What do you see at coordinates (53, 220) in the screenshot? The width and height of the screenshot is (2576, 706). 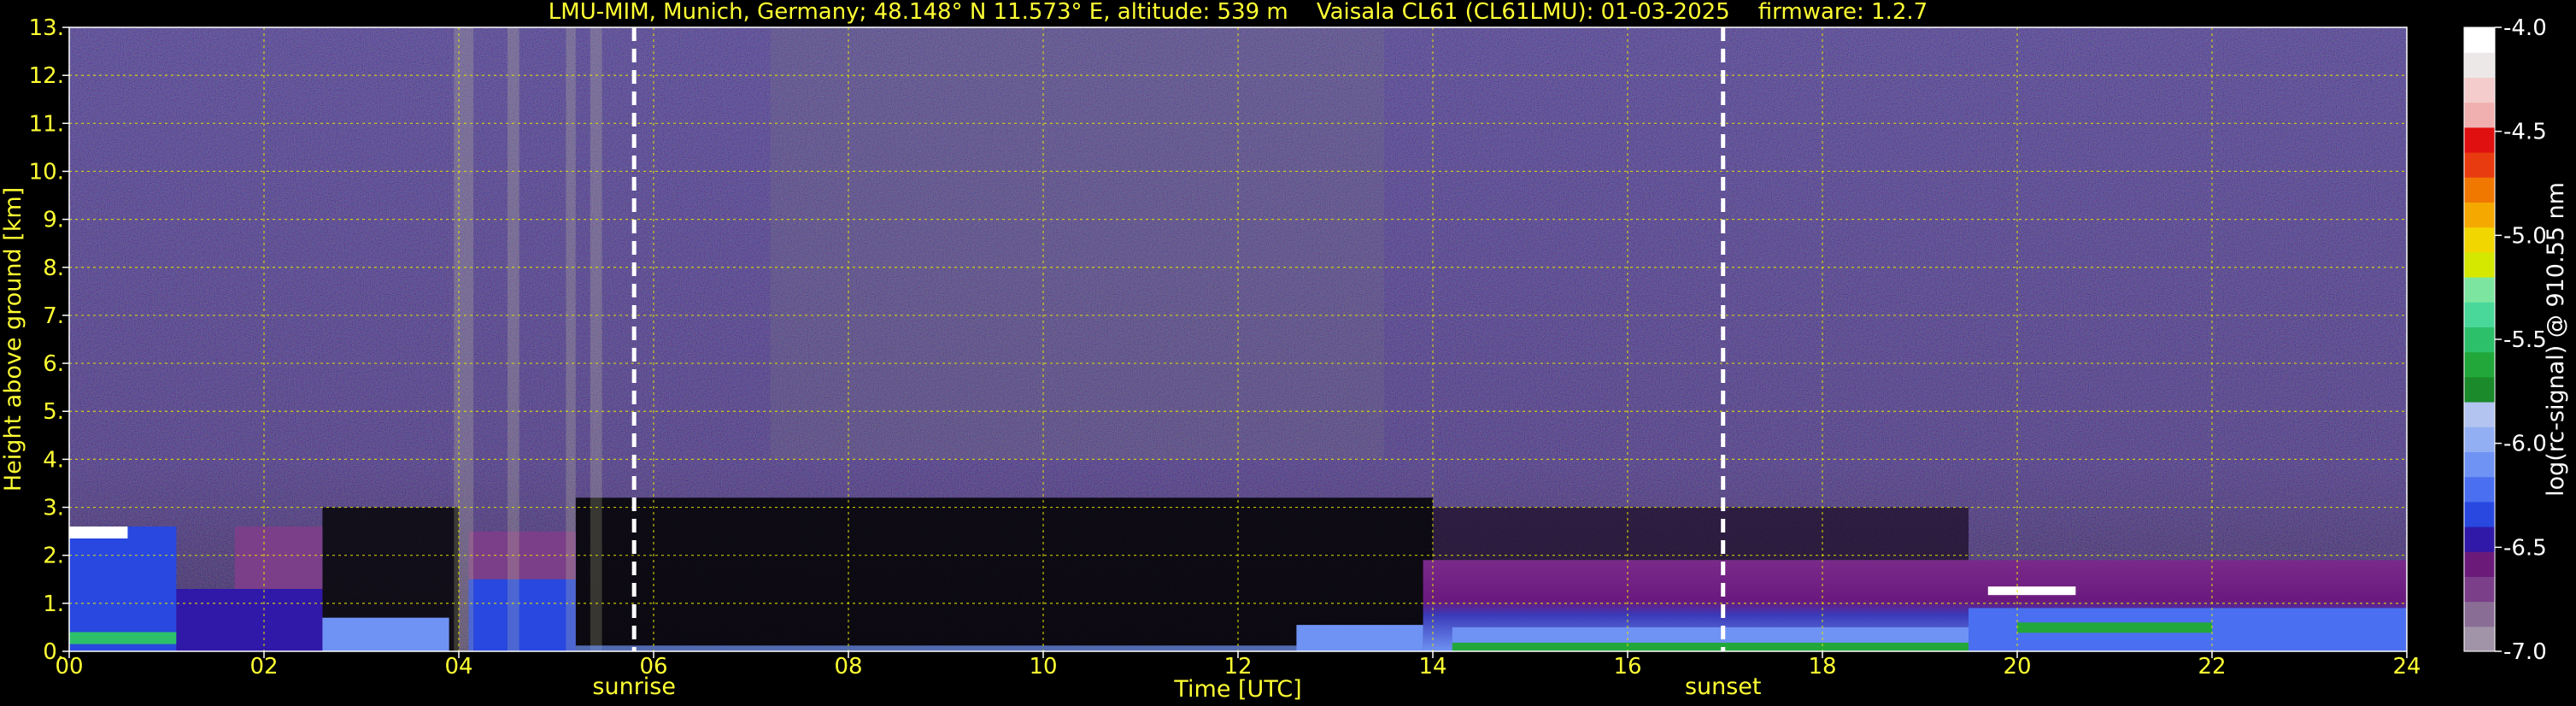 I see `y-tick-label: 9.` at bounding box center [53, 220].